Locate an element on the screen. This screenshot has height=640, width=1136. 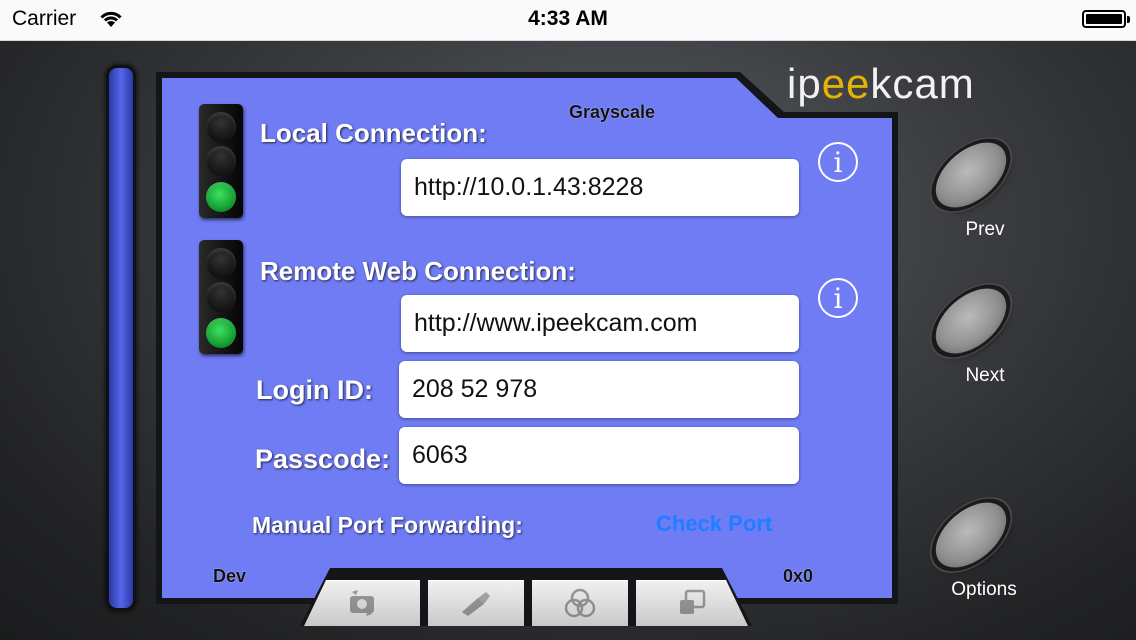
passcode-label: Passcode: is located at coordinates (323, 459).